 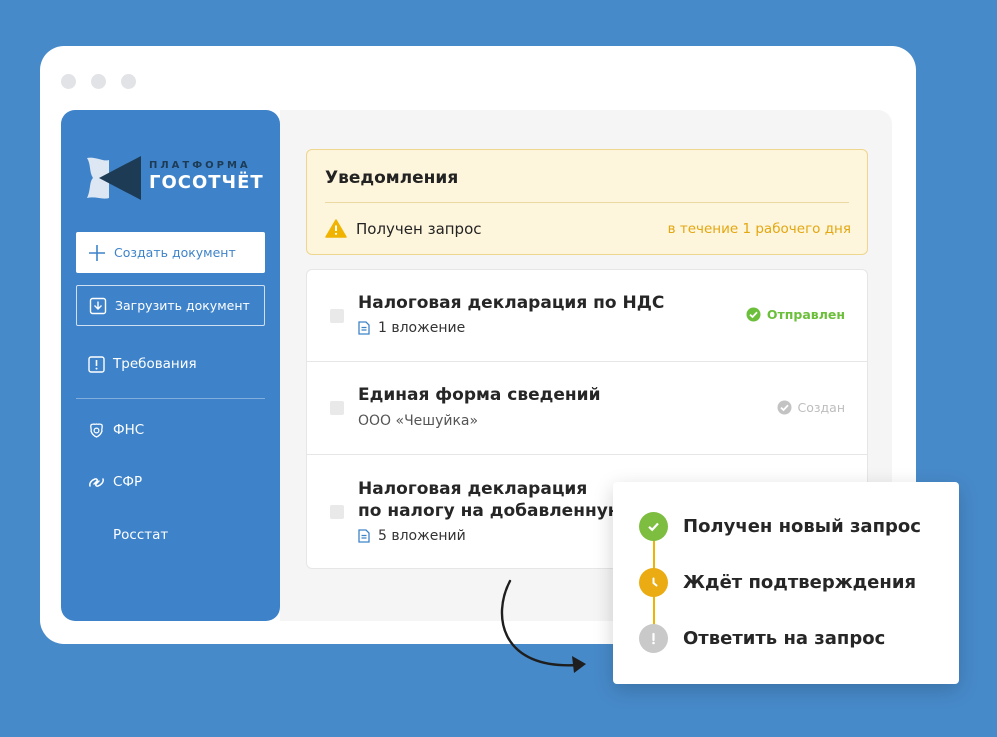 I want to click on curved-arrow-icon, so click(x=543, y=626).